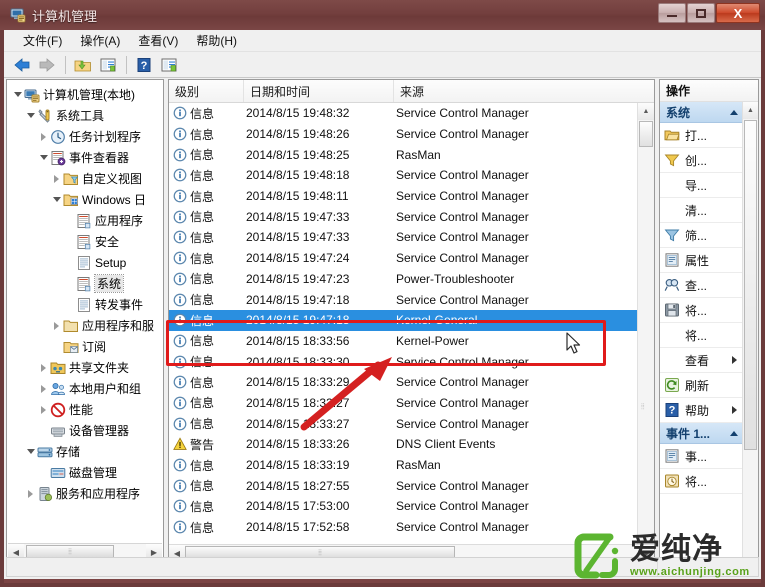 This screenshot has height=587, width=765. What do you see at coordinates (85, 283) in the screenshot?
I see `tree-node-9: 系统` at bounding box center [85, 283].